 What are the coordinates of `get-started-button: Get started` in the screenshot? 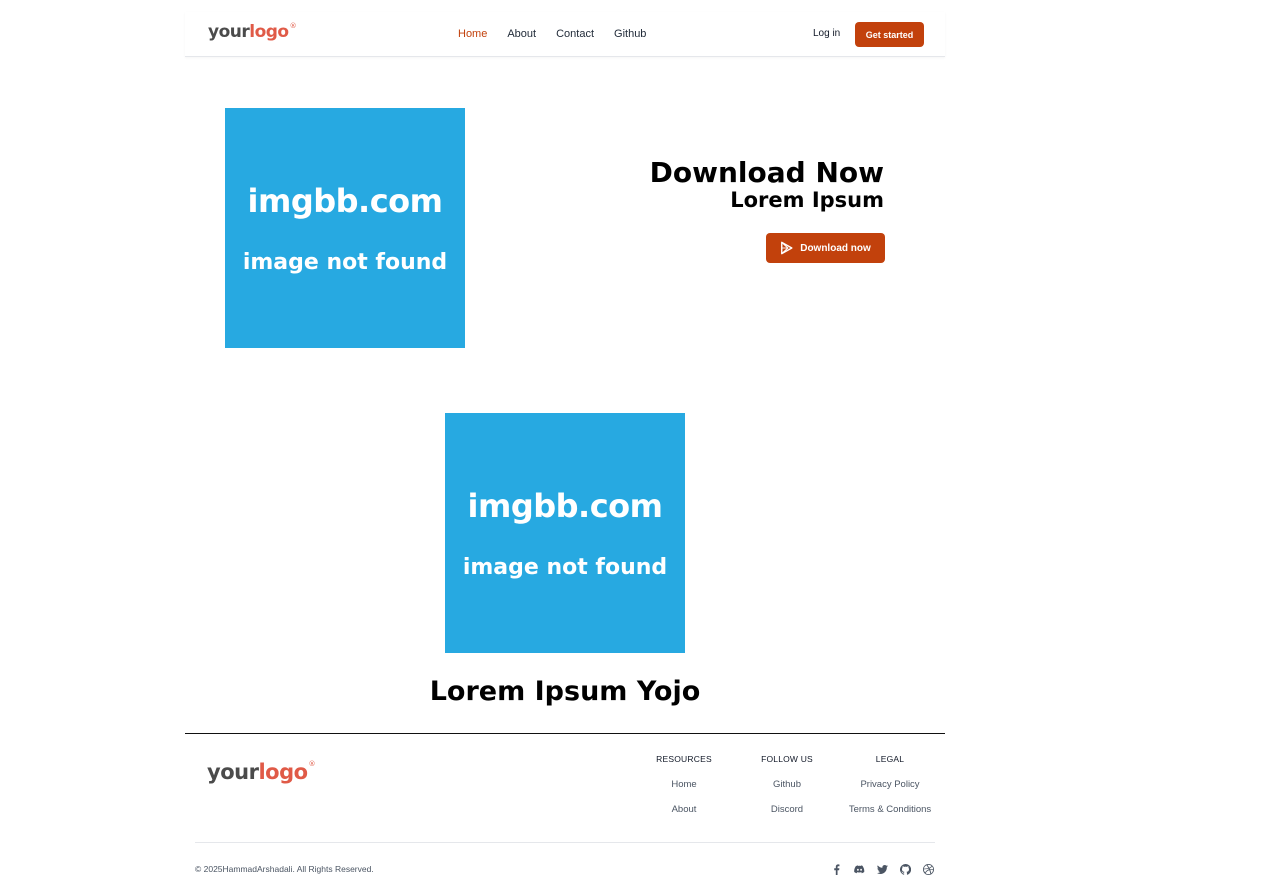 It's located at (889, 34).